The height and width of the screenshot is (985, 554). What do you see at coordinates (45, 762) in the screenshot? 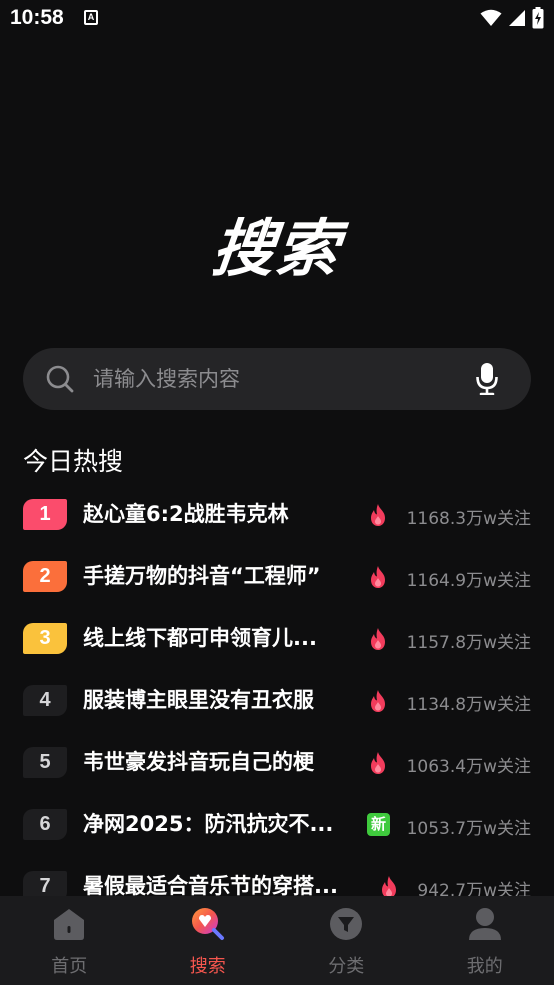
I see `rank-badge: 5` at bounding box center [45, 762].